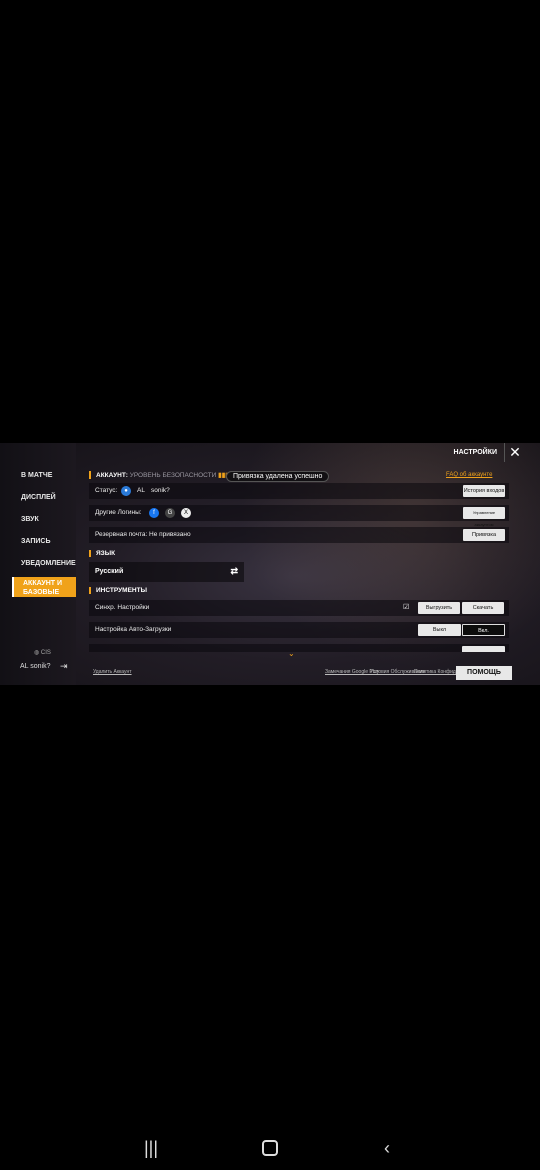 The image size is (540, 1170). Describe the element at coordinates (44, 475) in the screenshot. I see `sidebar-item-in-match: В МАТЧЕ` at that location.